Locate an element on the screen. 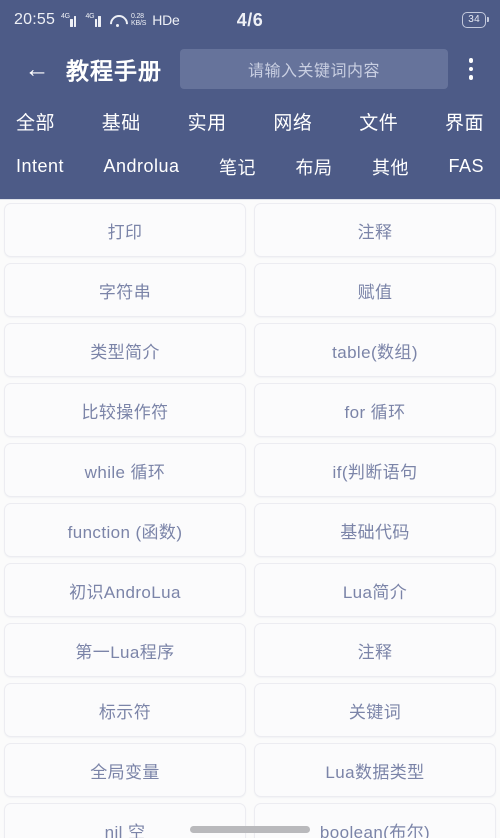  tutorial-item: function (函数) is located at coordinates (125, 530).